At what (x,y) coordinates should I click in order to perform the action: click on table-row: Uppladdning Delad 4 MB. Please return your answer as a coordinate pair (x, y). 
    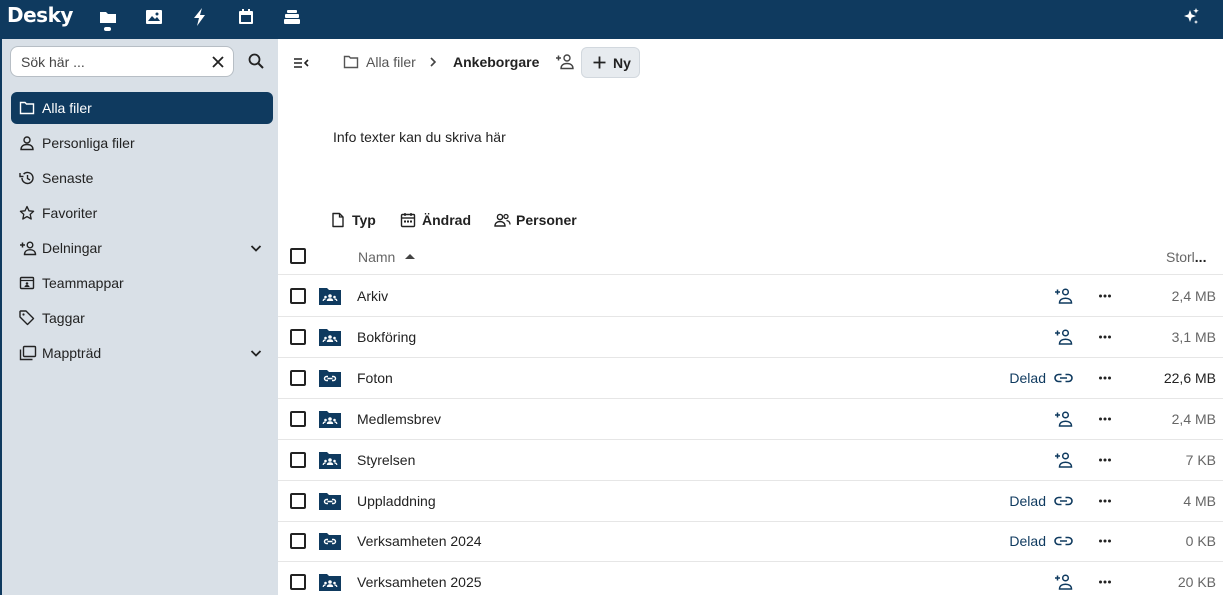
    Looking at the image, I should click on (750, 501).